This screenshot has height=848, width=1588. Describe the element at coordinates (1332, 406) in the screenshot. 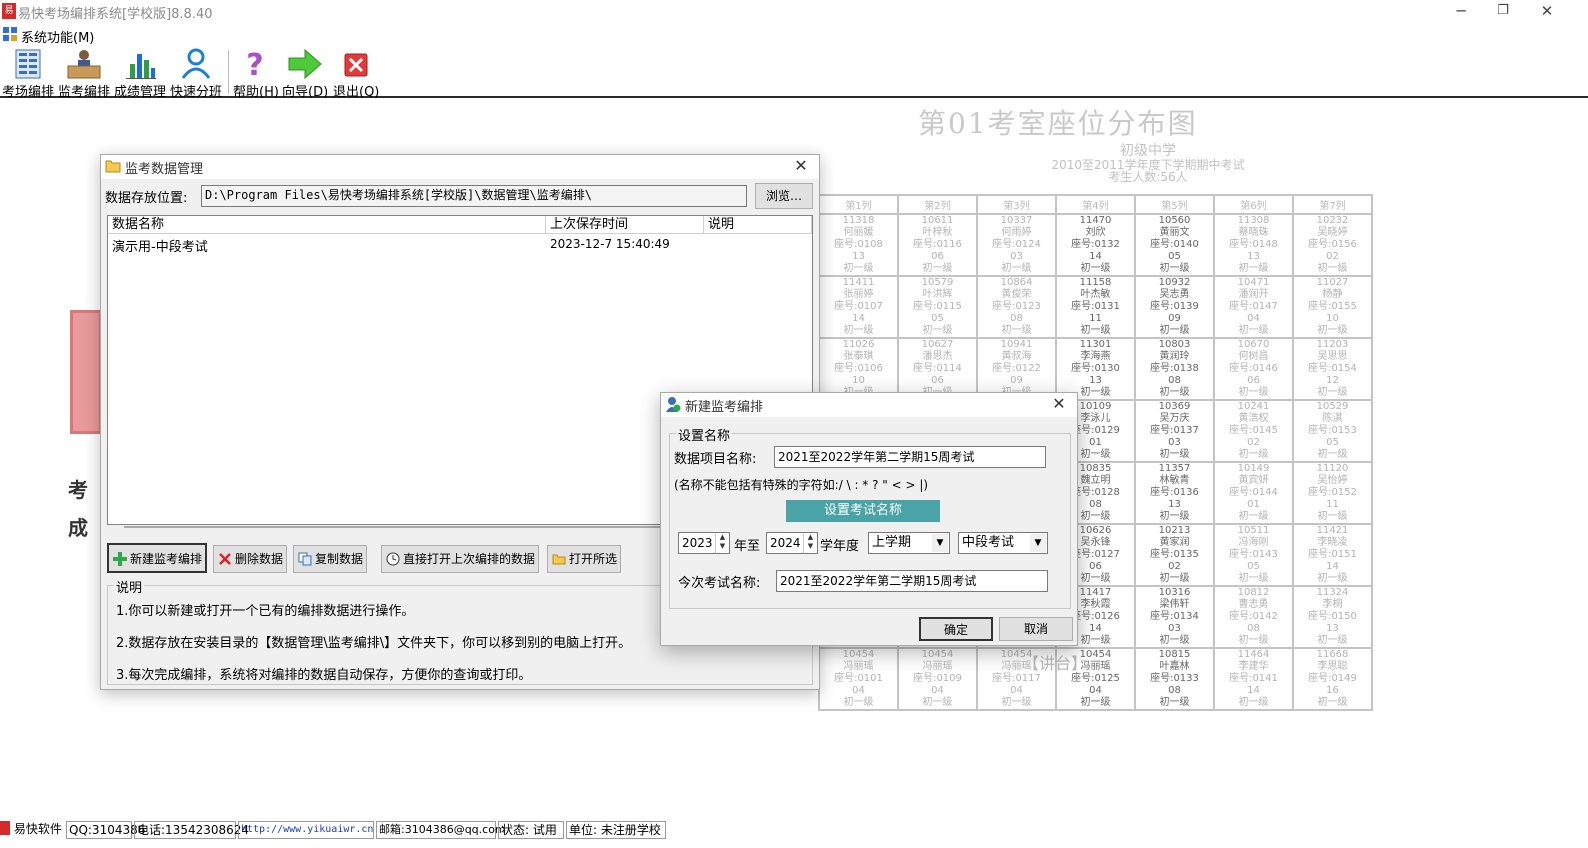

I see `seat-cell-line: 10529` at that location.